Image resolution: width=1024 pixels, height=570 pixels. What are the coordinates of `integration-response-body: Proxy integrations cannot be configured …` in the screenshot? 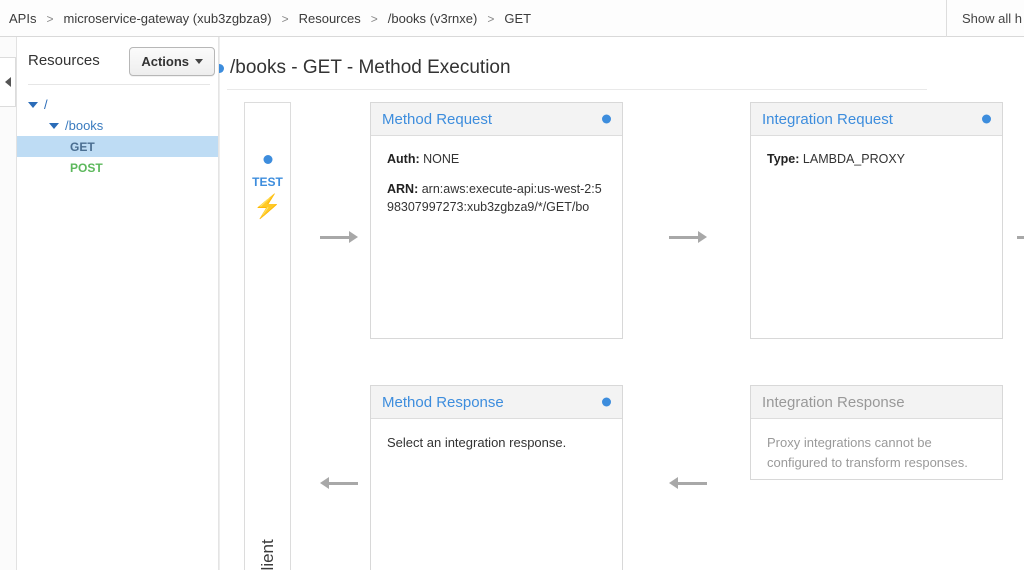 It's located at (876, 450).